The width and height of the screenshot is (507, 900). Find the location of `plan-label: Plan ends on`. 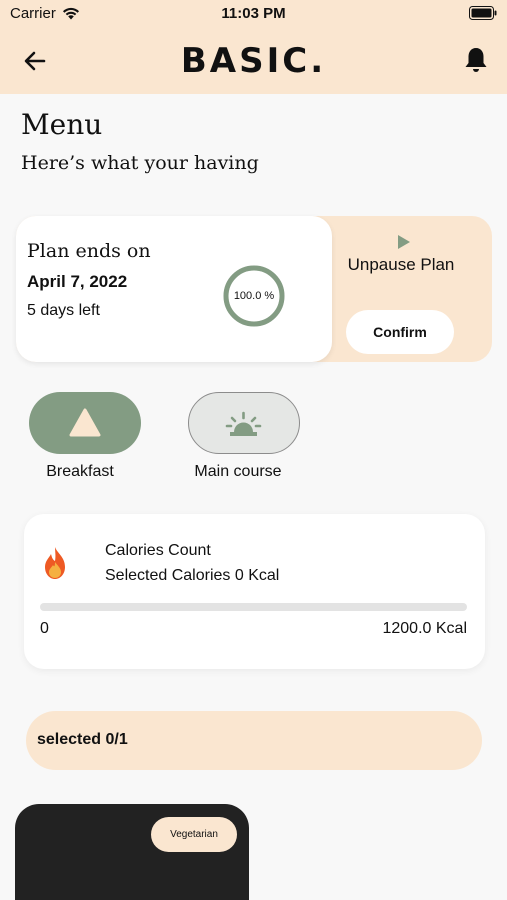

plan-label: Plan ends on is located at coordinates (89, 251).